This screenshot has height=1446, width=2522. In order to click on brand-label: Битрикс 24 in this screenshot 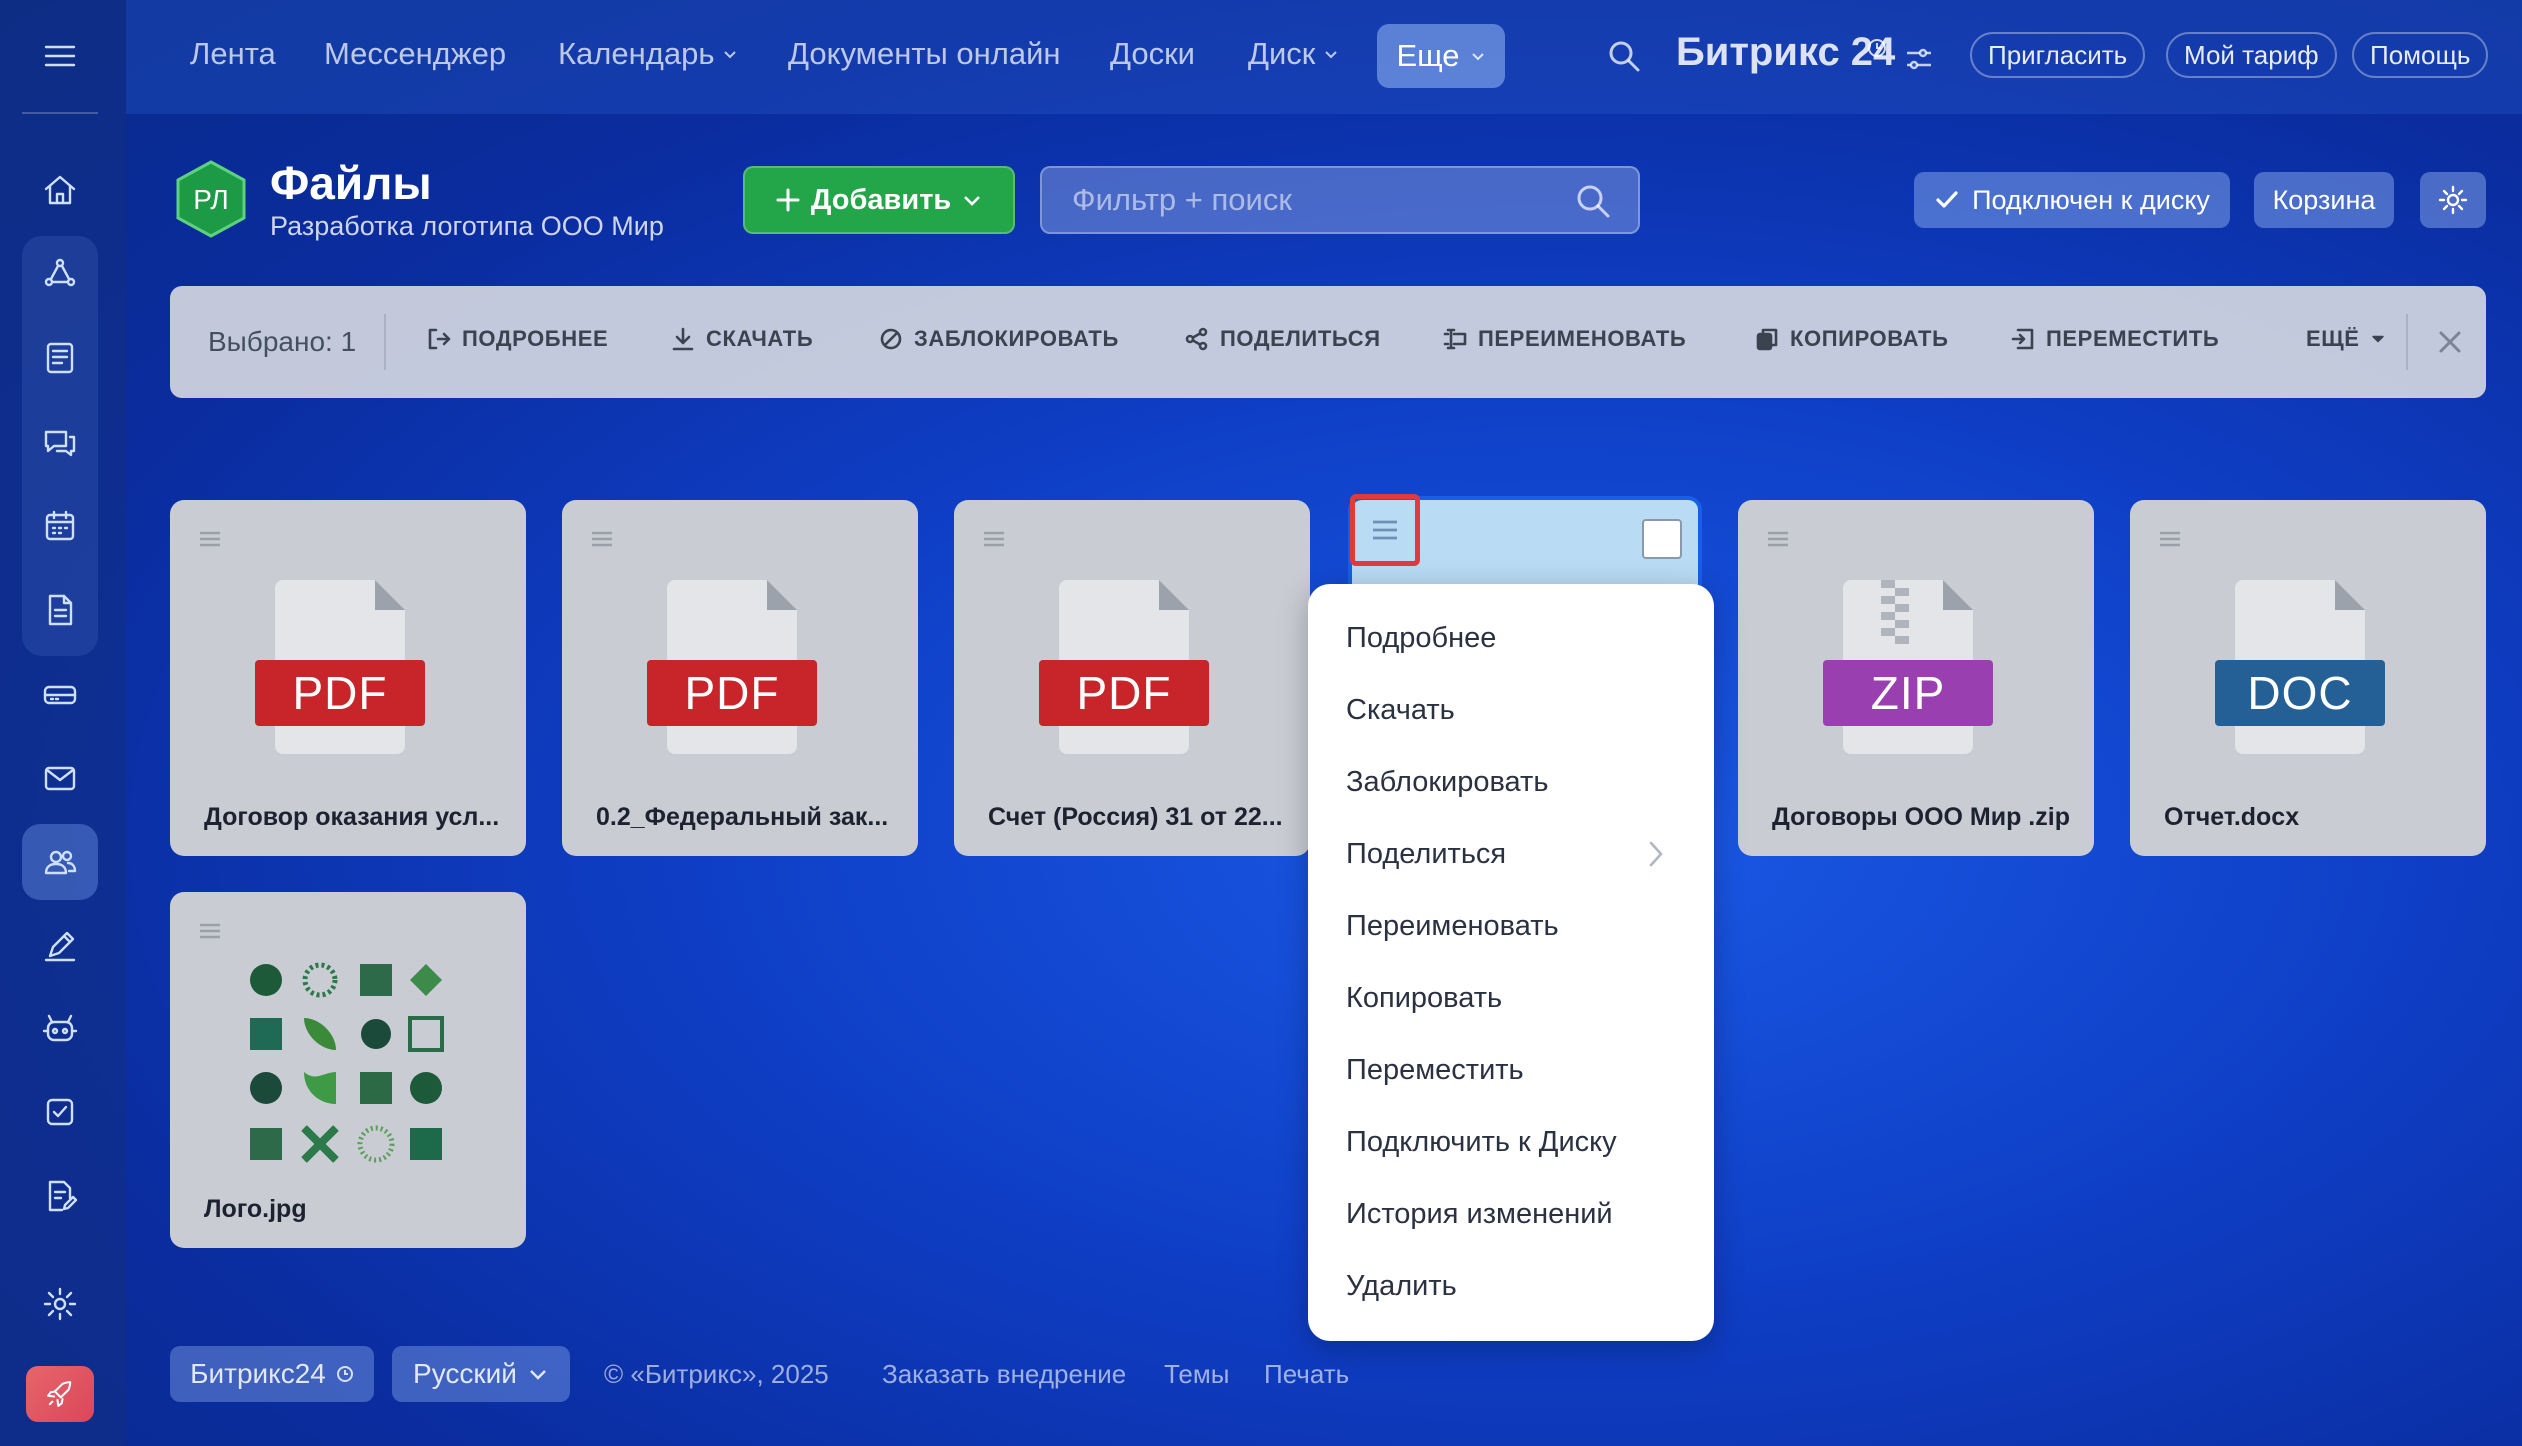, I will do `click(1786, 52)`.